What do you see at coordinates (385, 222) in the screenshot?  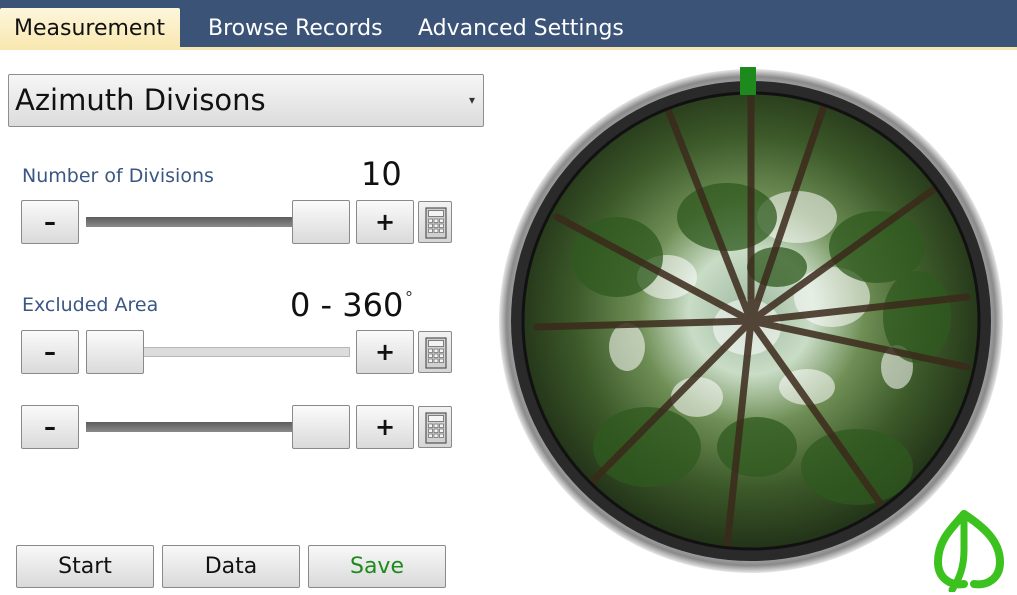 I see `divisions-plus-button: +` at bounding box center [385, 222].